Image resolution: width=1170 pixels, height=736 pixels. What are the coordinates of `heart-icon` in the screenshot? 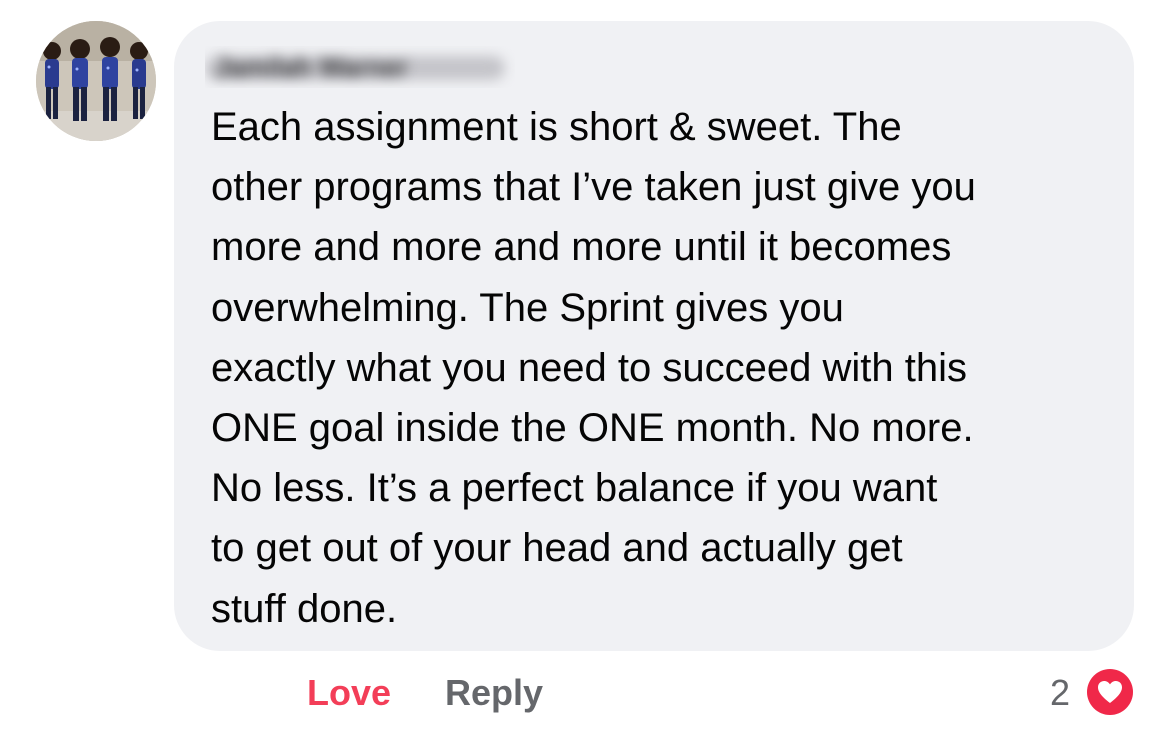 It's located at (1110, 692).